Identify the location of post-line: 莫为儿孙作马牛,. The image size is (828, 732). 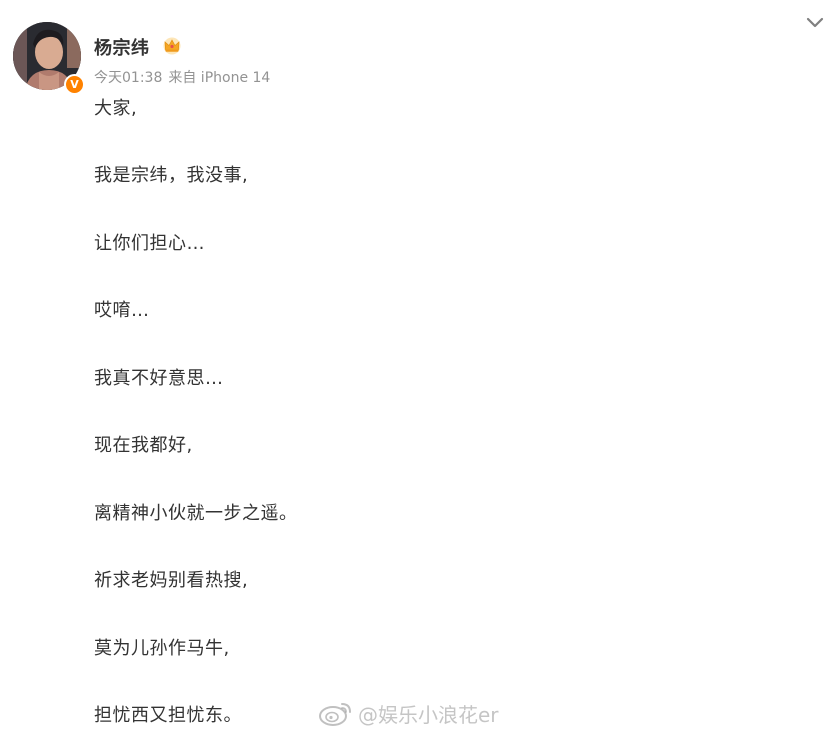
(162, 648).